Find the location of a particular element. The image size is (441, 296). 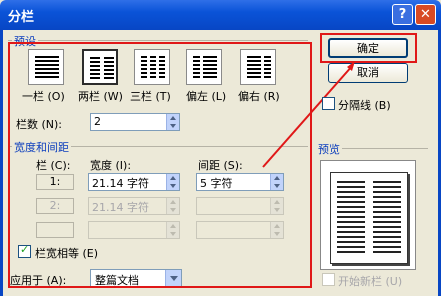

separator-checkbox is located at coordinates (328, 103).